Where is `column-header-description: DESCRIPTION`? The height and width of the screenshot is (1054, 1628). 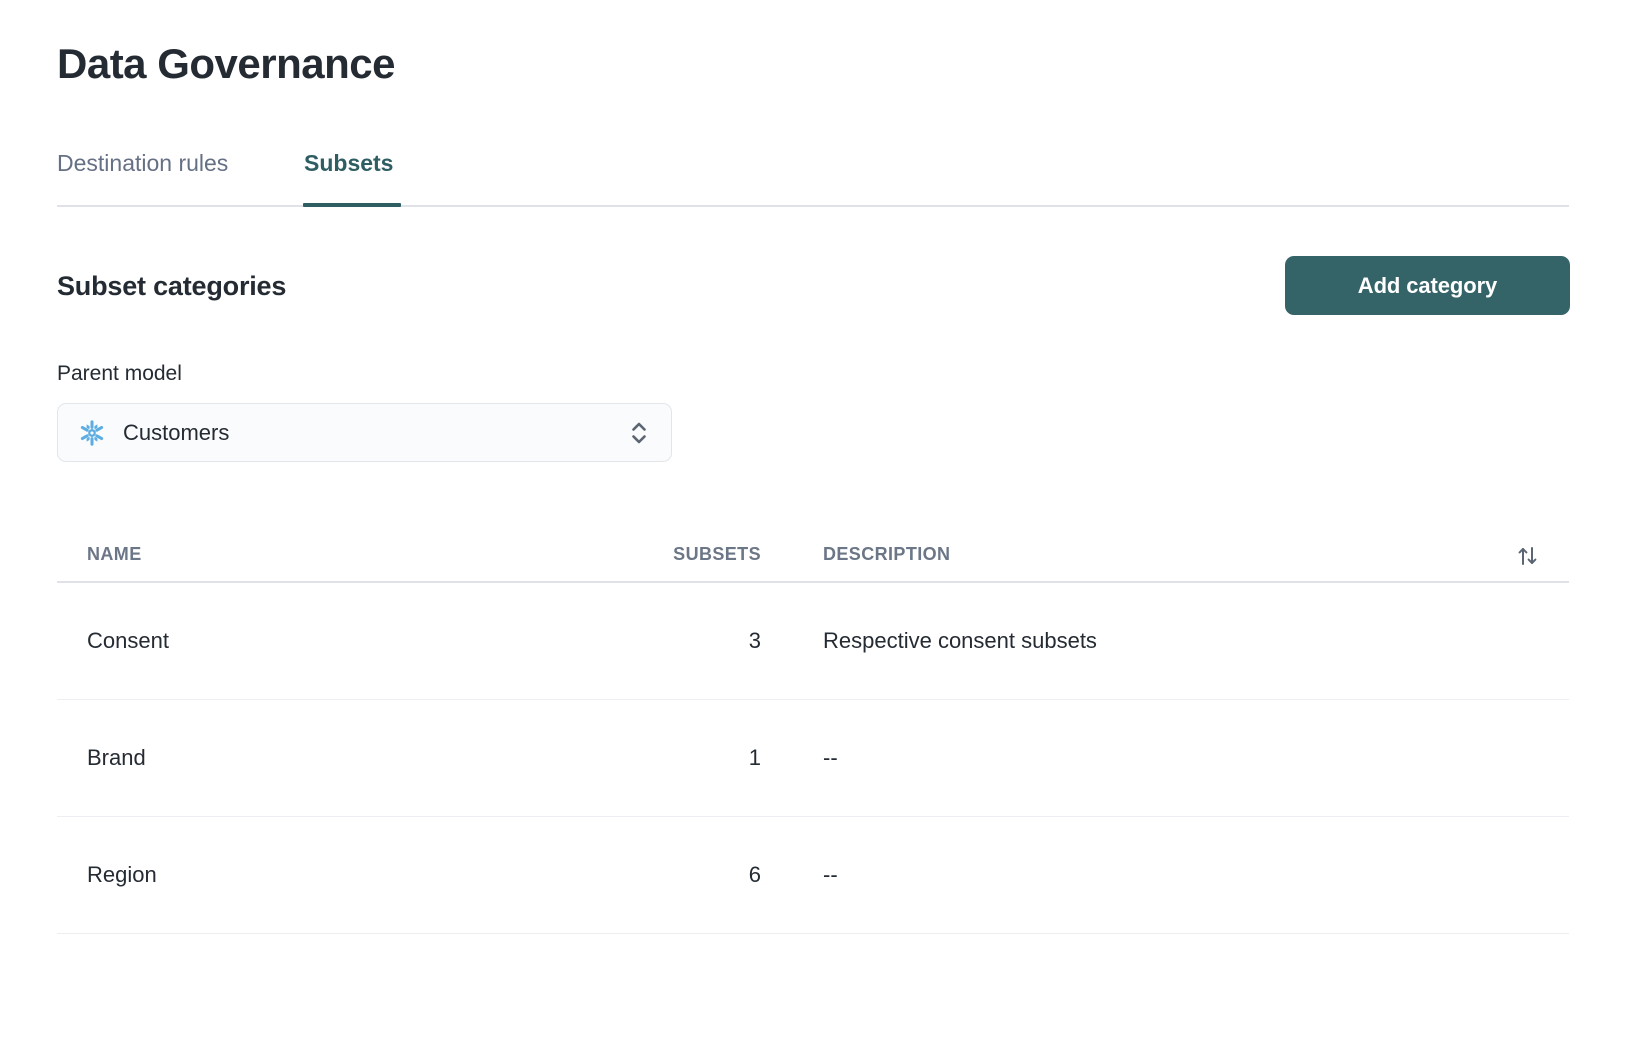
column-header-description: DESCRIPTION is located at coordinates (886, 554).